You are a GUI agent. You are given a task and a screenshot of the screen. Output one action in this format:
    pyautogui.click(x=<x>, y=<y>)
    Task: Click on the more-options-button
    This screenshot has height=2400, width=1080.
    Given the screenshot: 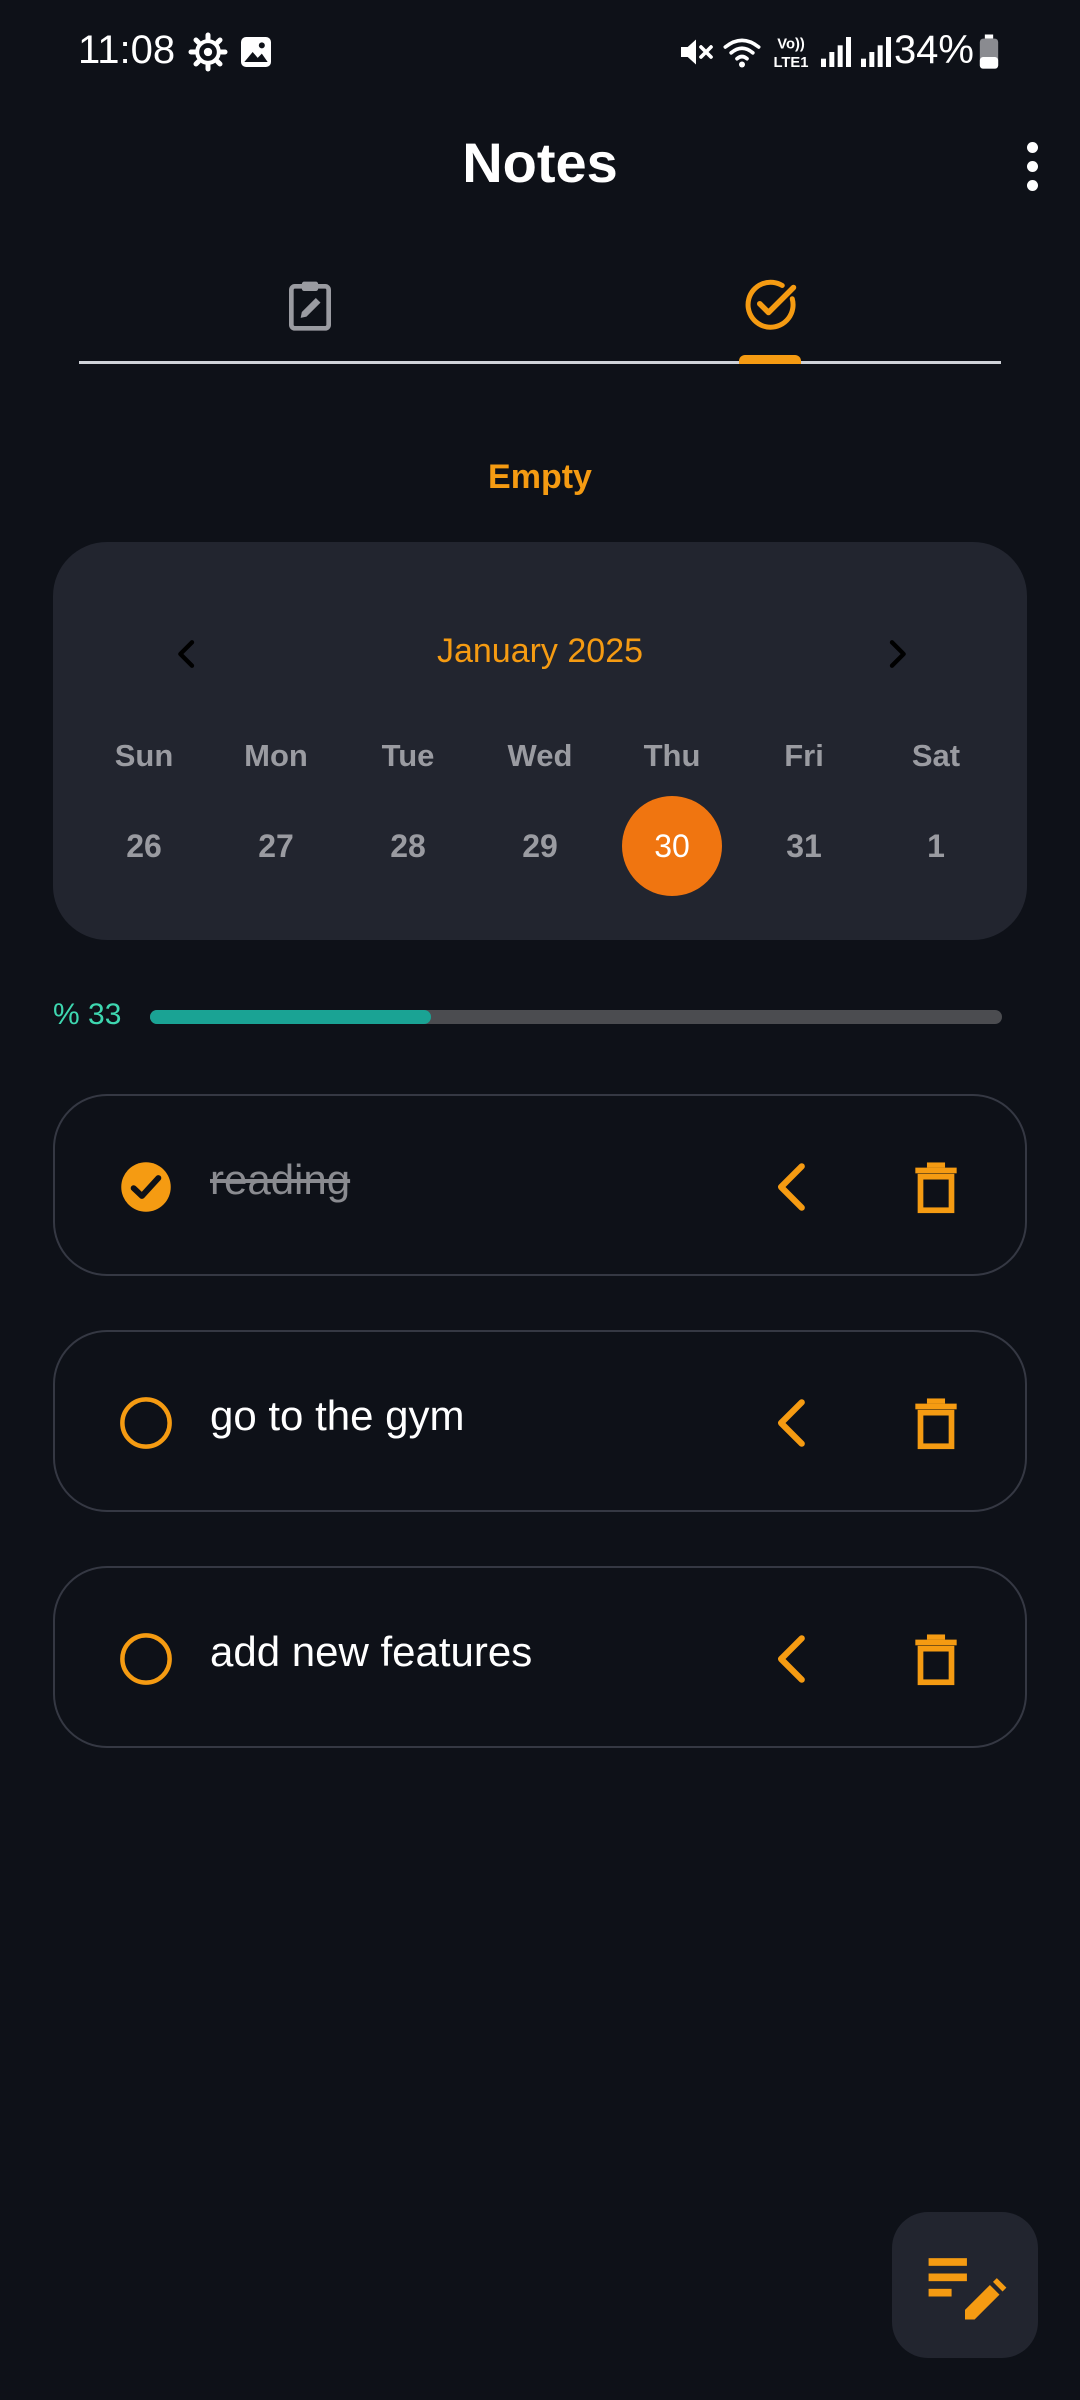 What is the action you would take?
    pyautogui.click(x=1032, y=166)
    